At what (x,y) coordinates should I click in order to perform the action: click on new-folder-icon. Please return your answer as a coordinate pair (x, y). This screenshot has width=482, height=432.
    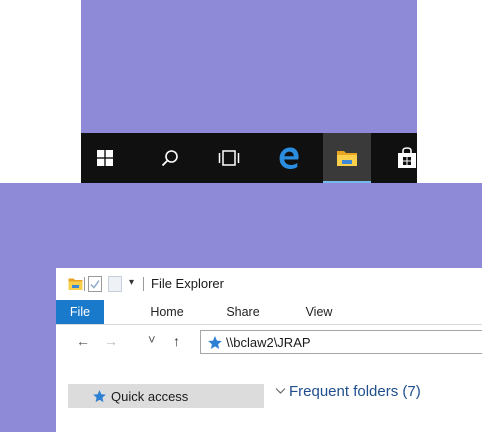
    Looking at the image, I should click on (115, 284).